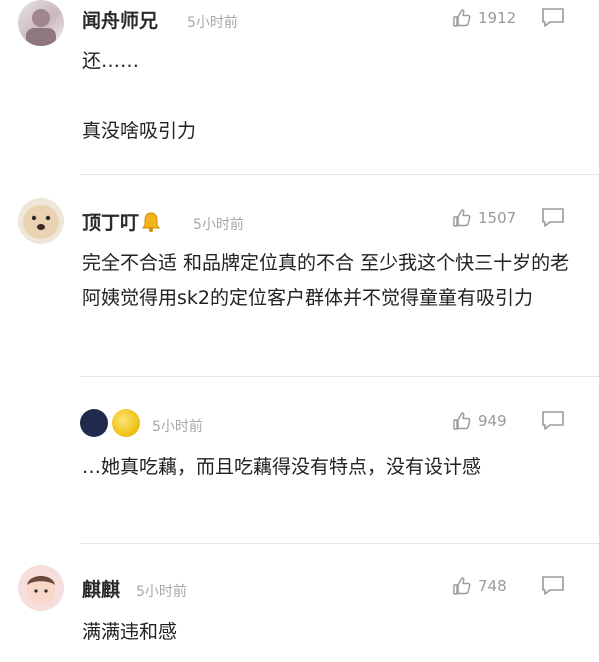  I want to click on comment-text: 还…… 真没啥吸引力, so click(332, 96).